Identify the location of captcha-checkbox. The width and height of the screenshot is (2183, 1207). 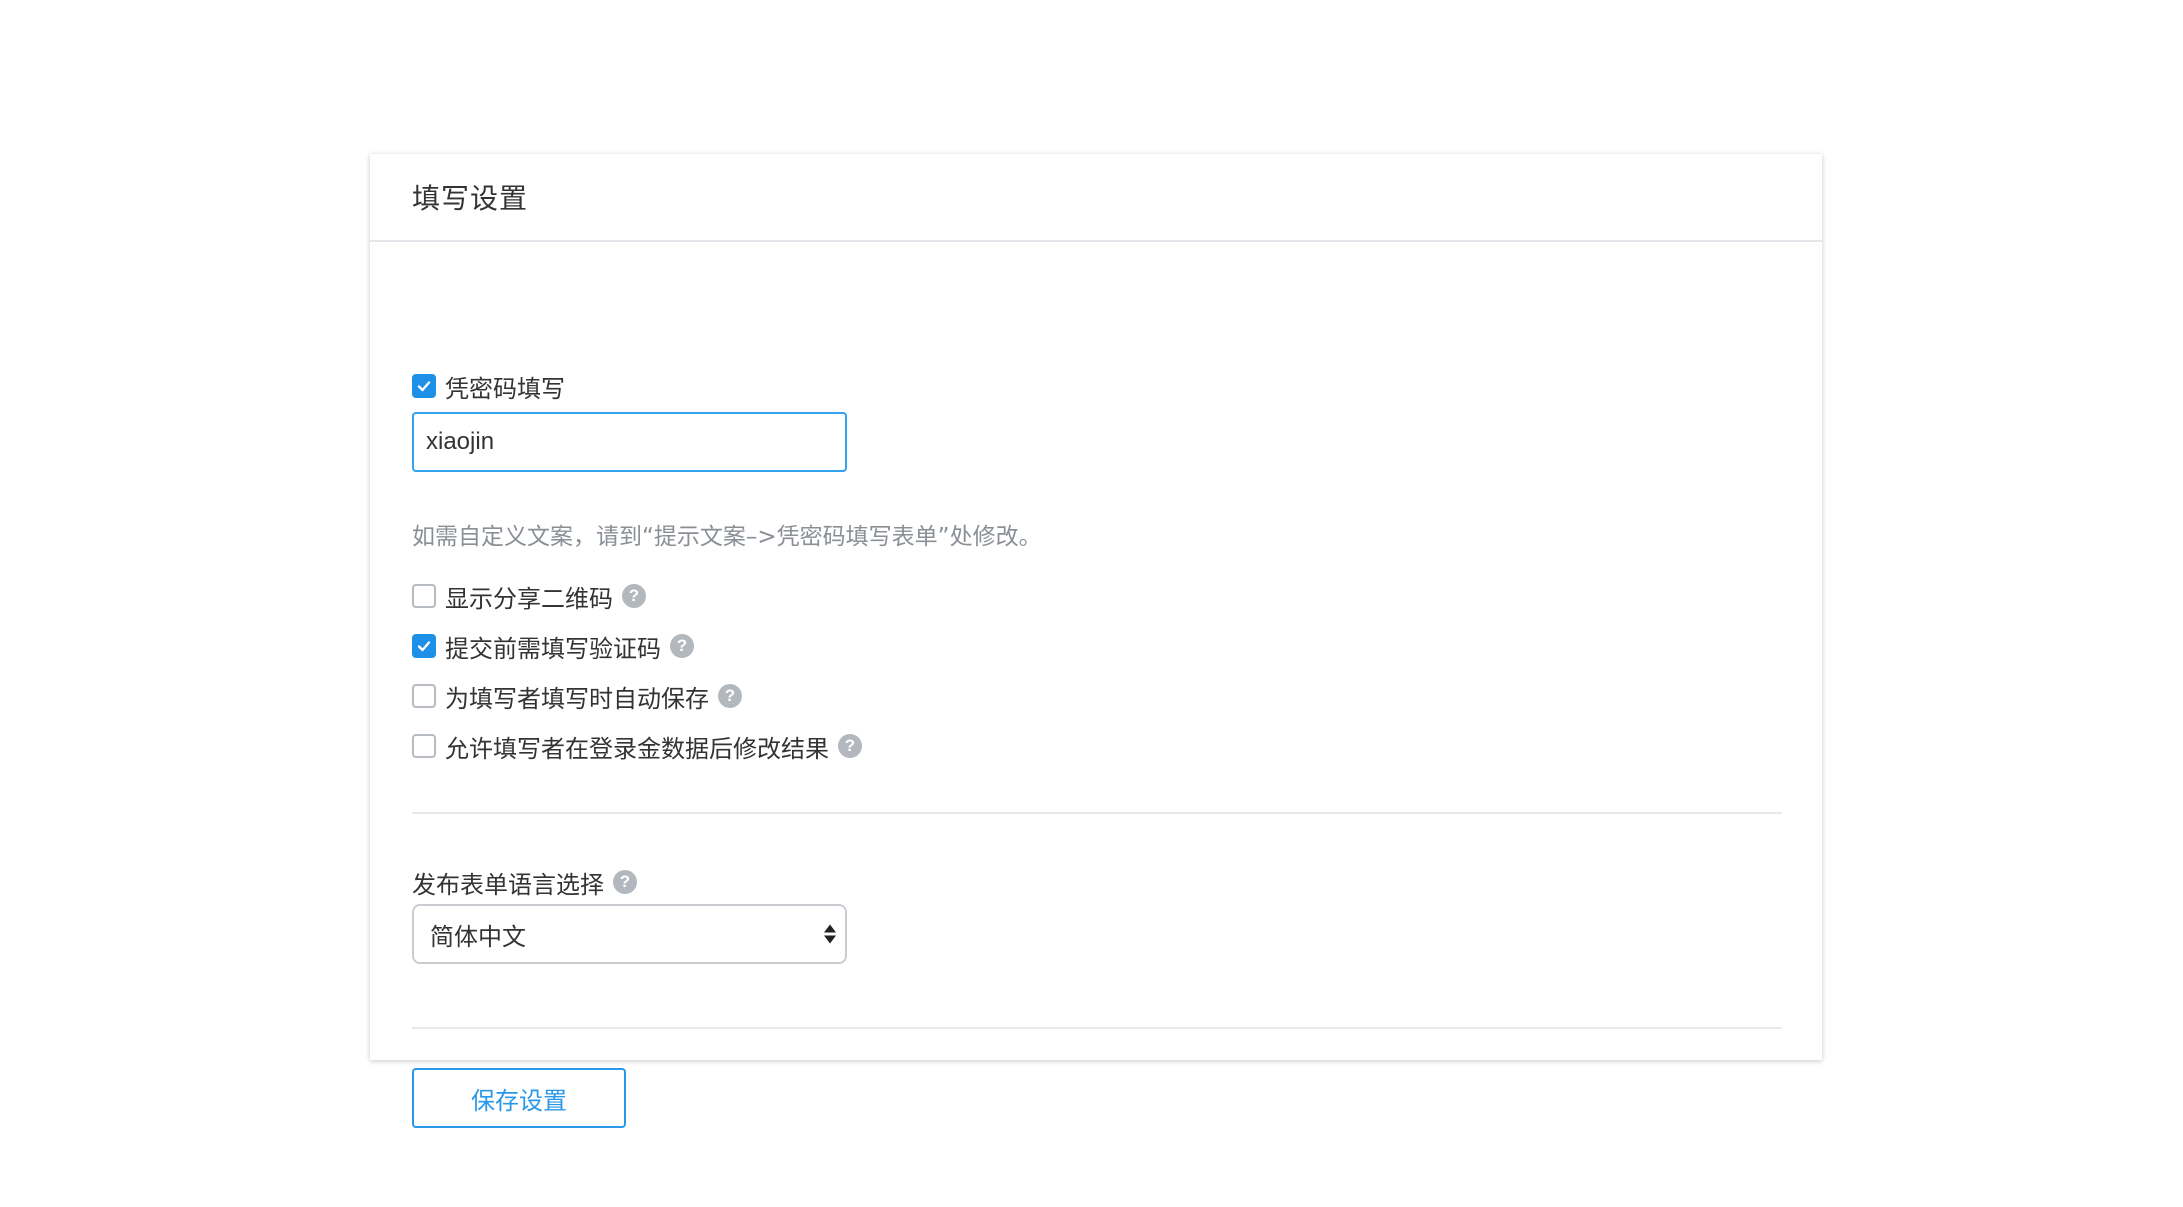
(424, 646).